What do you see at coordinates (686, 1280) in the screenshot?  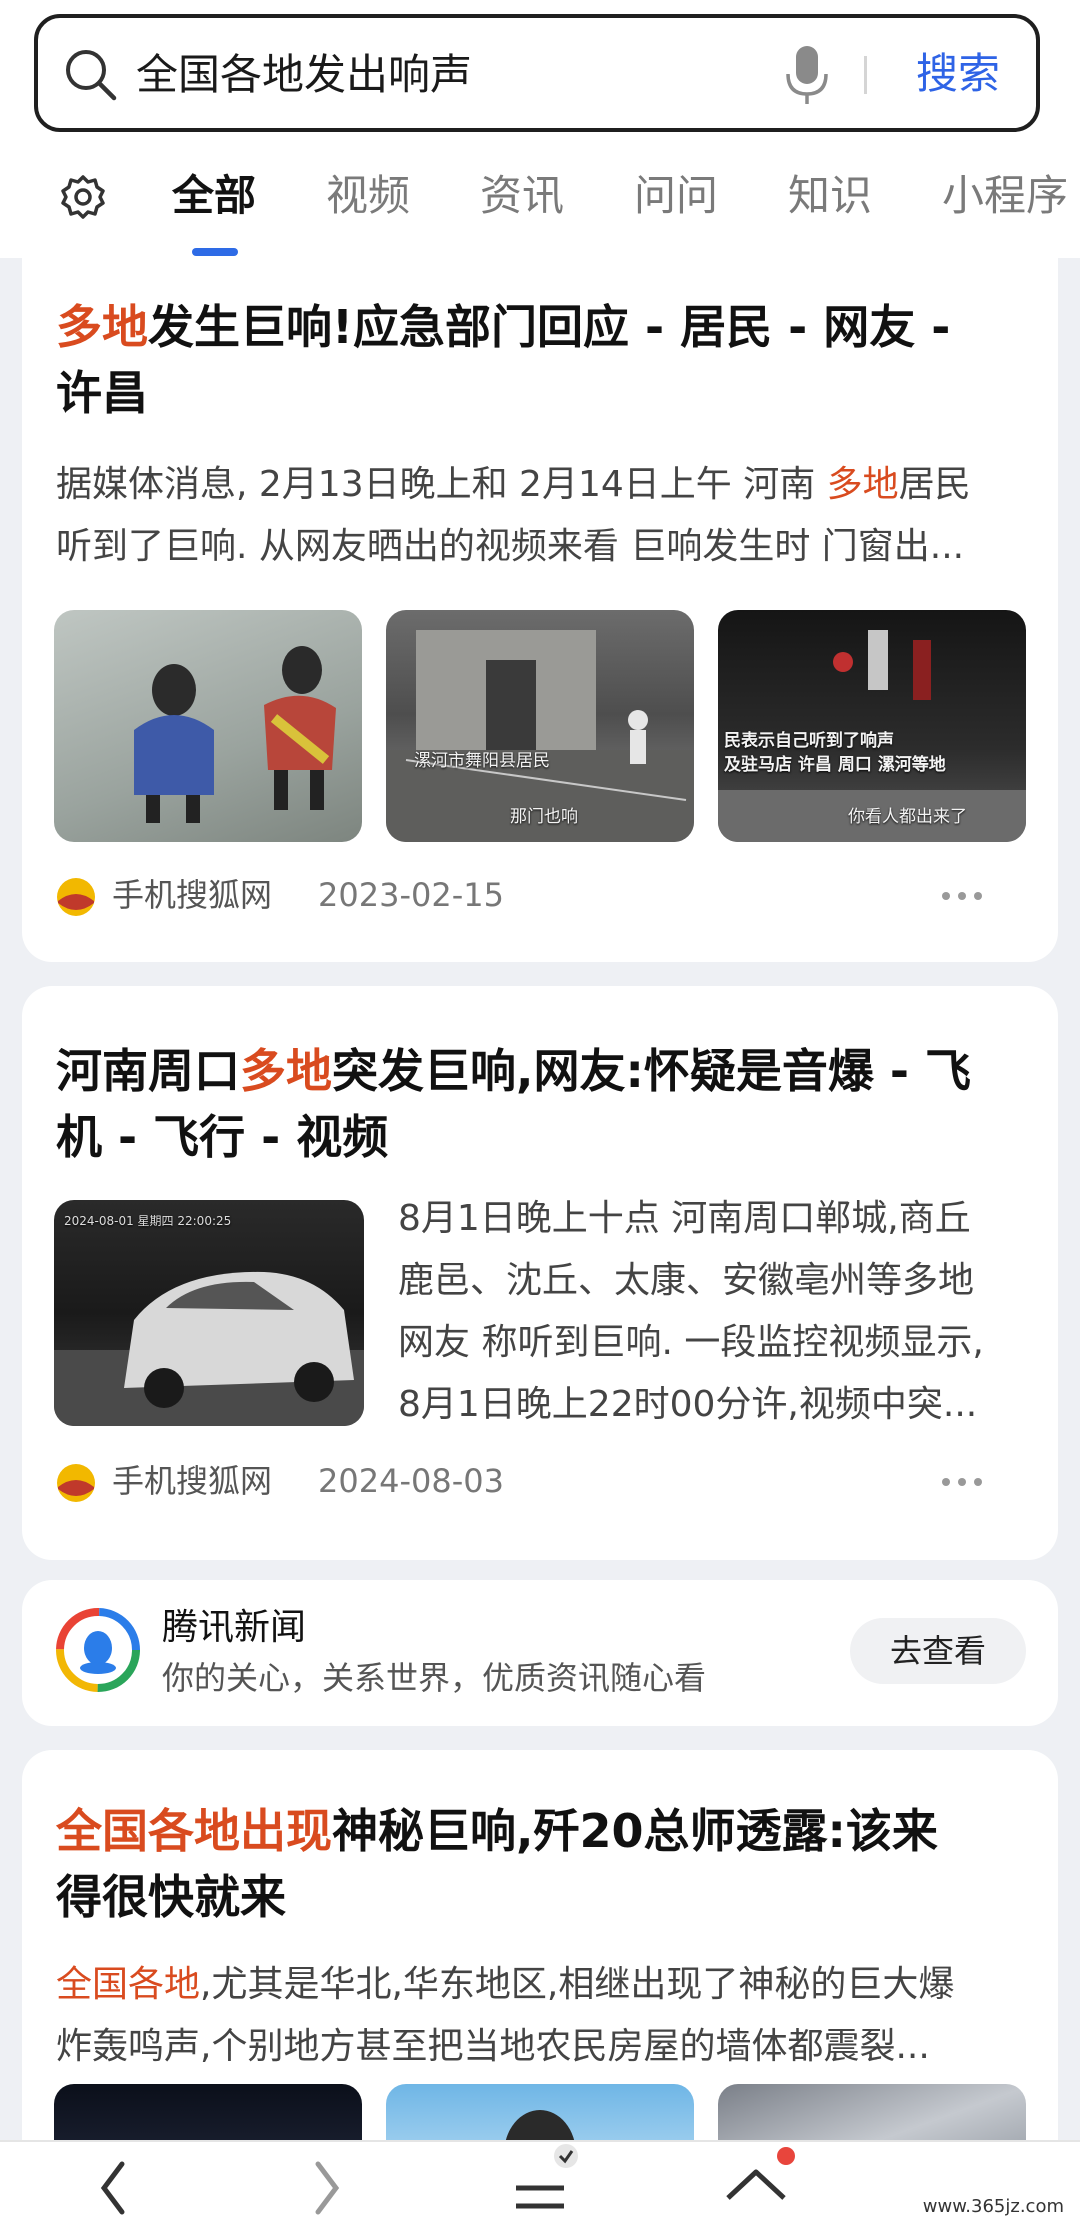 I see `snippet-line: 鹿邑、沈丘、太康、安徽亳州等多地` at bounding box center [686, 1280].